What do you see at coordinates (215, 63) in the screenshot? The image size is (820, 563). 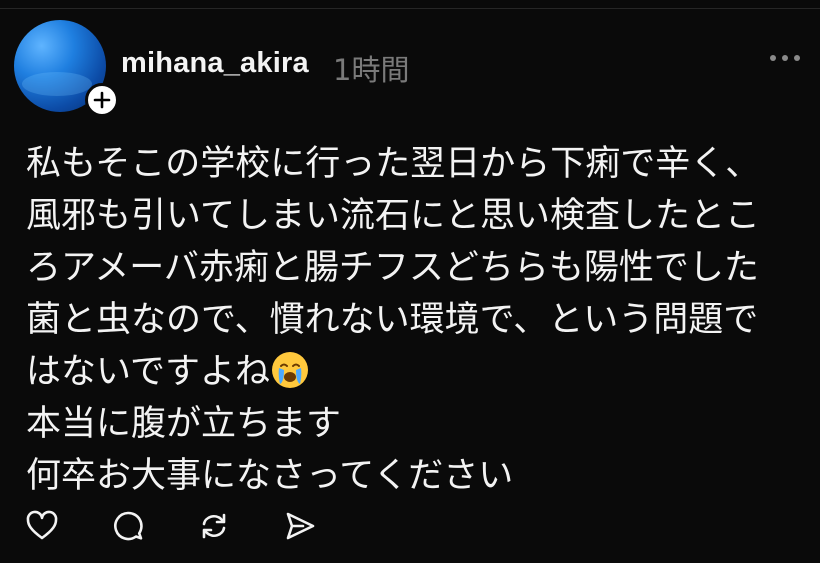 I see `username: mihana_akira` at bounding box center [215, 63].